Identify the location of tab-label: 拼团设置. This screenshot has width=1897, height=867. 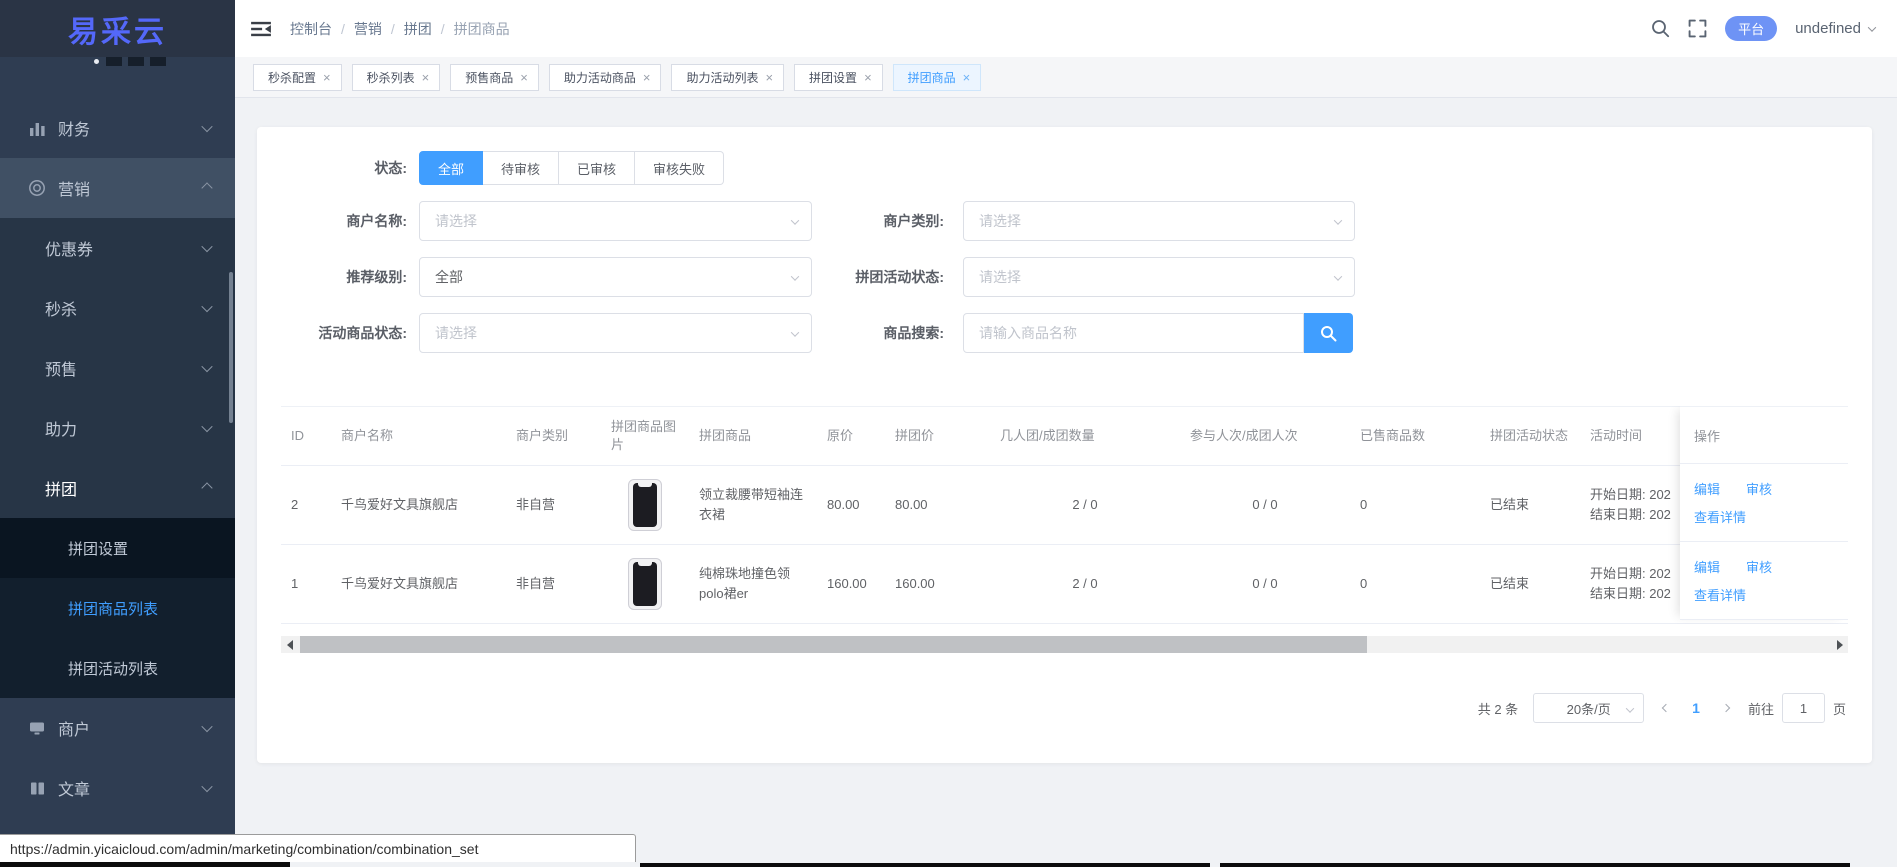
(833, 77).